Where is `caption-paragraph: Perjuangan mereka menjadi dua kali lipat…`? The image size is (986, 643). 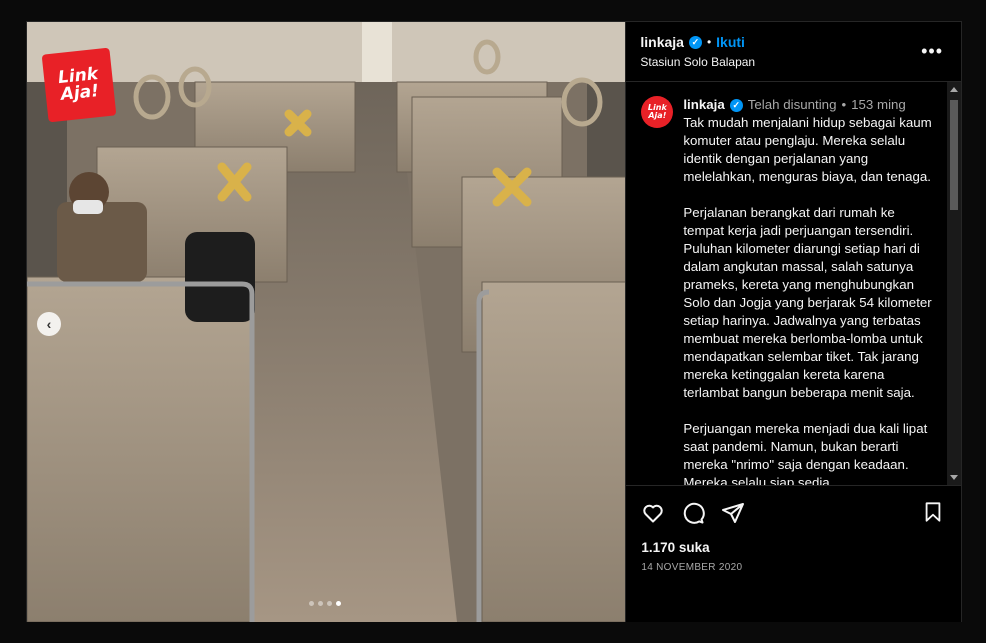 caption-paragraph: Perjuangan mereka menjadi dua kali lipat… is located at coordinates (805, 453).